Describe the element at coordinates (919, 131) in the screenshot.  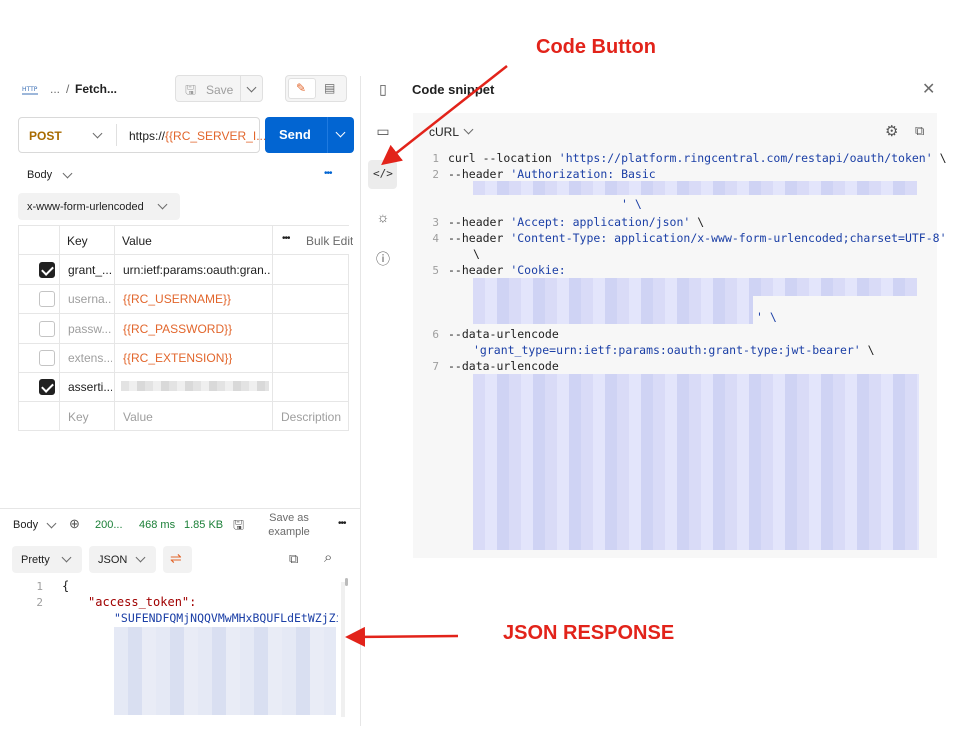
I see `copy-snippet-icon: ⧉` at that location.